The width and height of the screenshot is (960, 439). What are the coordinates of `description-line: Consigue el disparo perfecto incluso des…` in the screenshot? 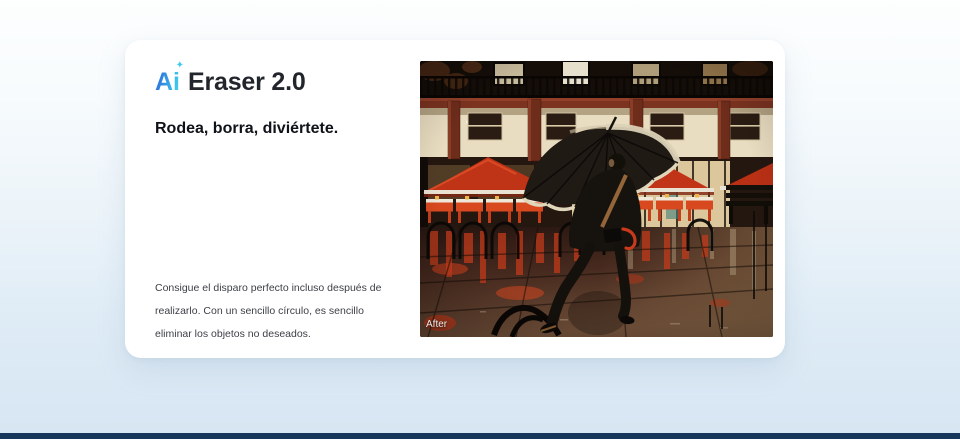 It's located at (268, 288).